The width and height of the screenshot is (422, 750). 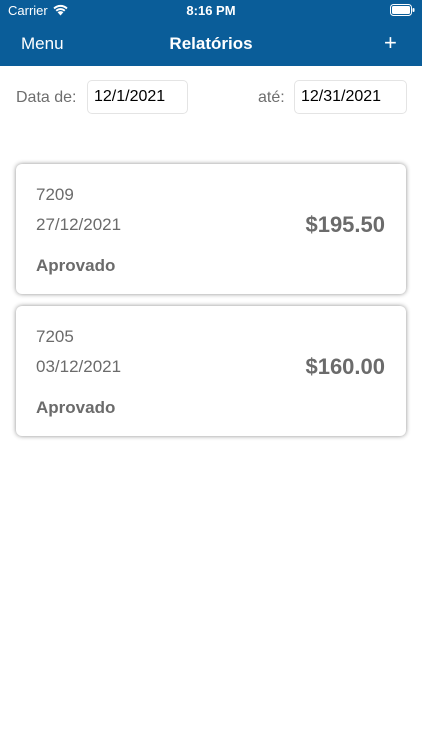 What do you see at coordinates (271, 97) in the screenshot?
I see `date-to-label: até:` at bounding box center [271, 97].